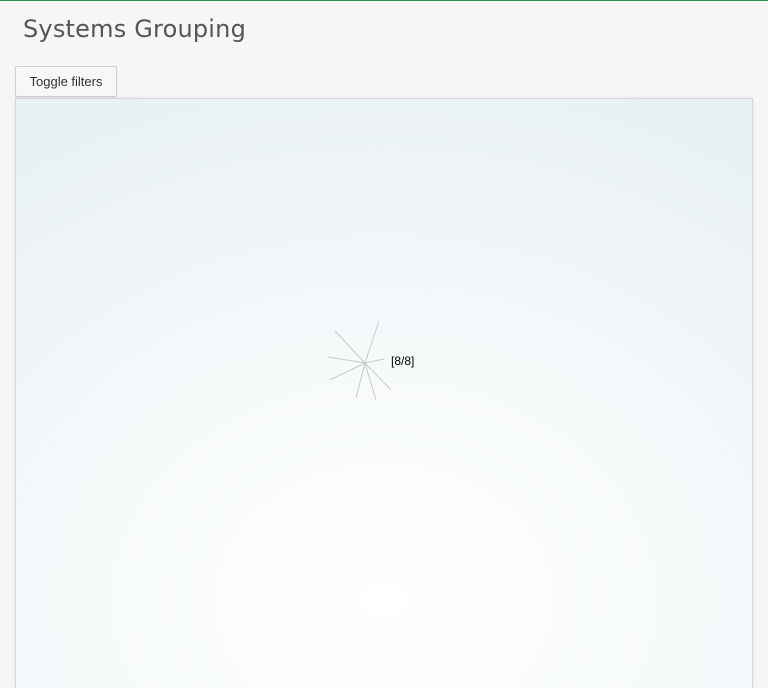  Describe the element at coordinates (135, 29) in the screenshot. I see `page-title: Systems Grouping` at that location.